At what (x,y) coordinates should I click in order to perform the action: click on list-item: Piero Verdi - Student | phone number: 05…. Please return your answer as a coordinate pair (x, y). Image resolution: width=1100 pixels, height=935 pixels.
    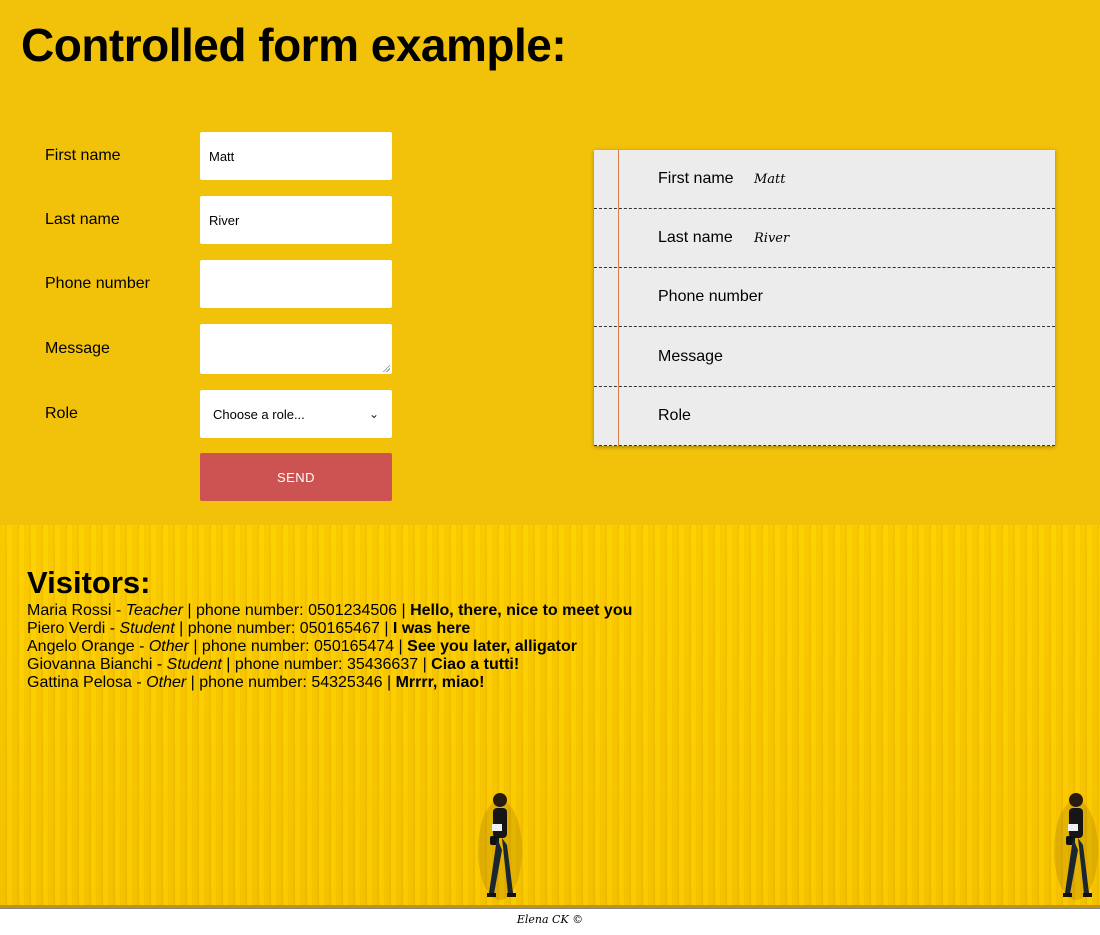
    Looking at the image, I should click on (249, 628).